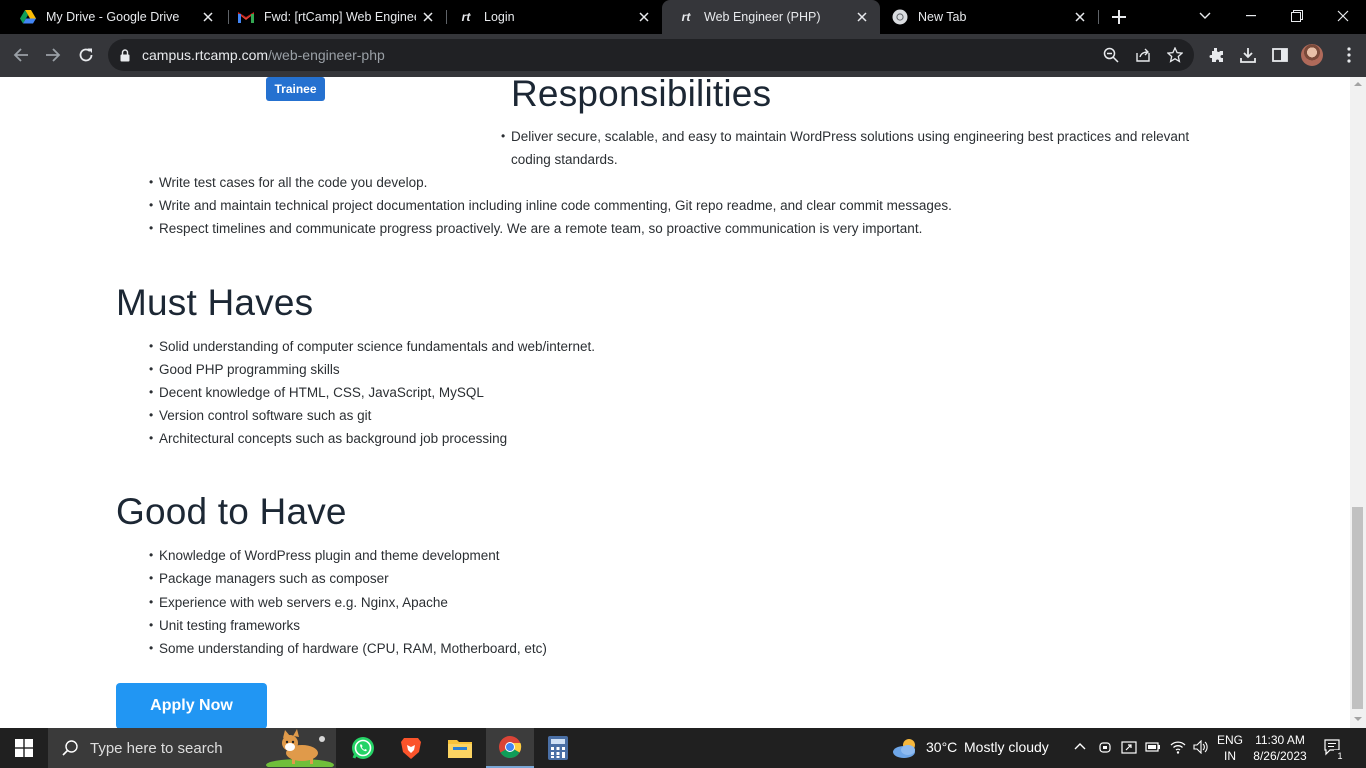  What do you see at coordinates (1340, 756) in the screenshot?
I see `notification-count-badge: 1` at bounding box center [1340, 756].